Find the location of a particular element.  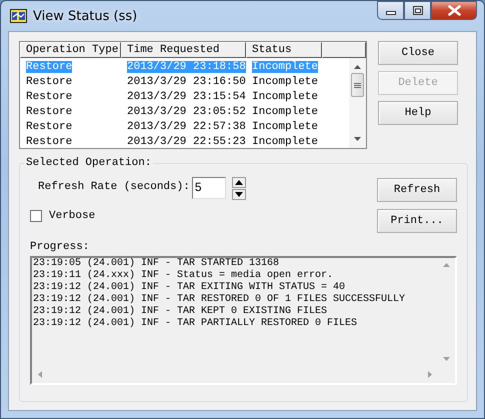

list-row: Restore 2013/3/29 22:57:38 Incomplete is located at coordinates (184, 127).